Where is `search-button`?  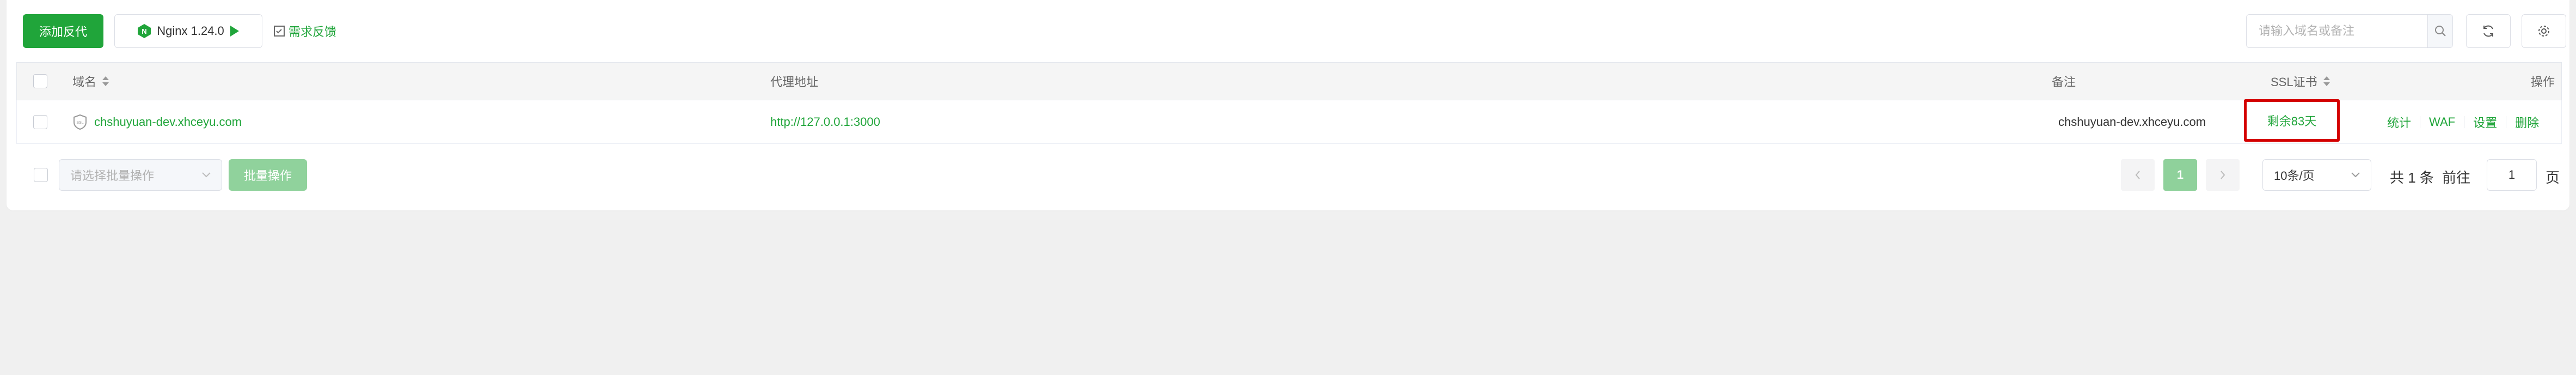 search-button is located at coordinates (2439, 31).